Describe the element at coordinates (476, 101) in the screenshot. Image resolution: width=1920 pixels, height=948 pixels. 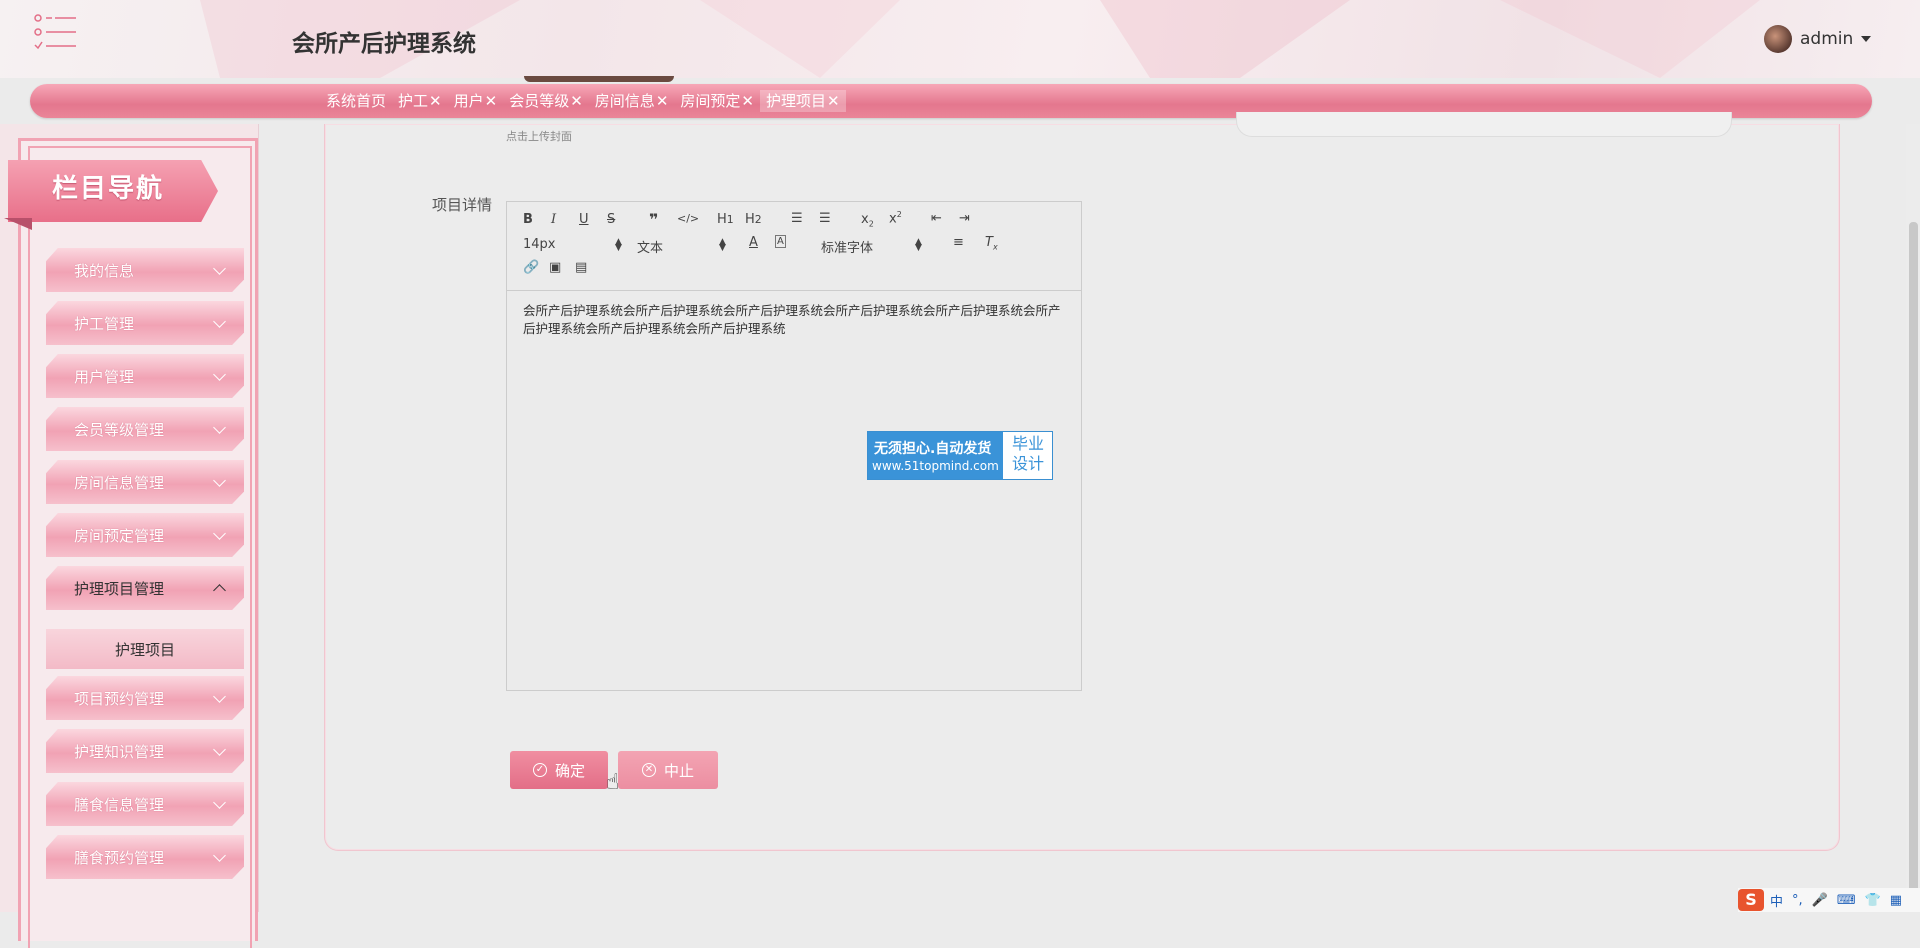
I see `tab-user: 用户 ✕` at that location.